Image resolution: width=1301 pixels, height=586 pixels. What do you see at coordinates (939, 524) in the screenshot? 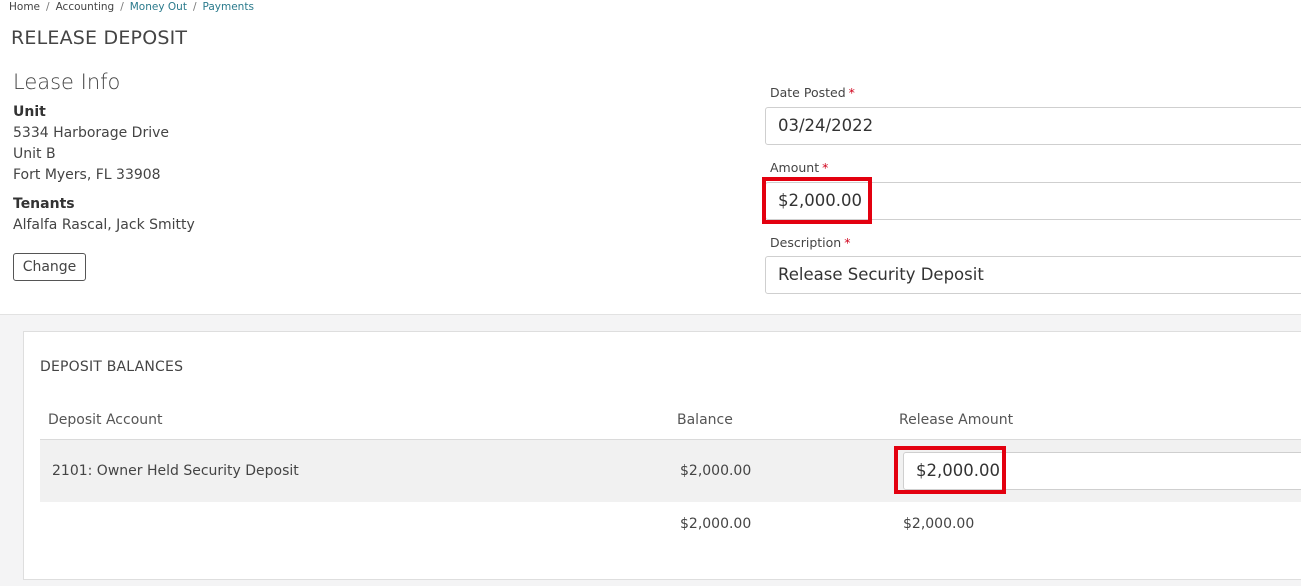
I see `total-release-amount: $2,000.00` at bounding box center [939, 524].